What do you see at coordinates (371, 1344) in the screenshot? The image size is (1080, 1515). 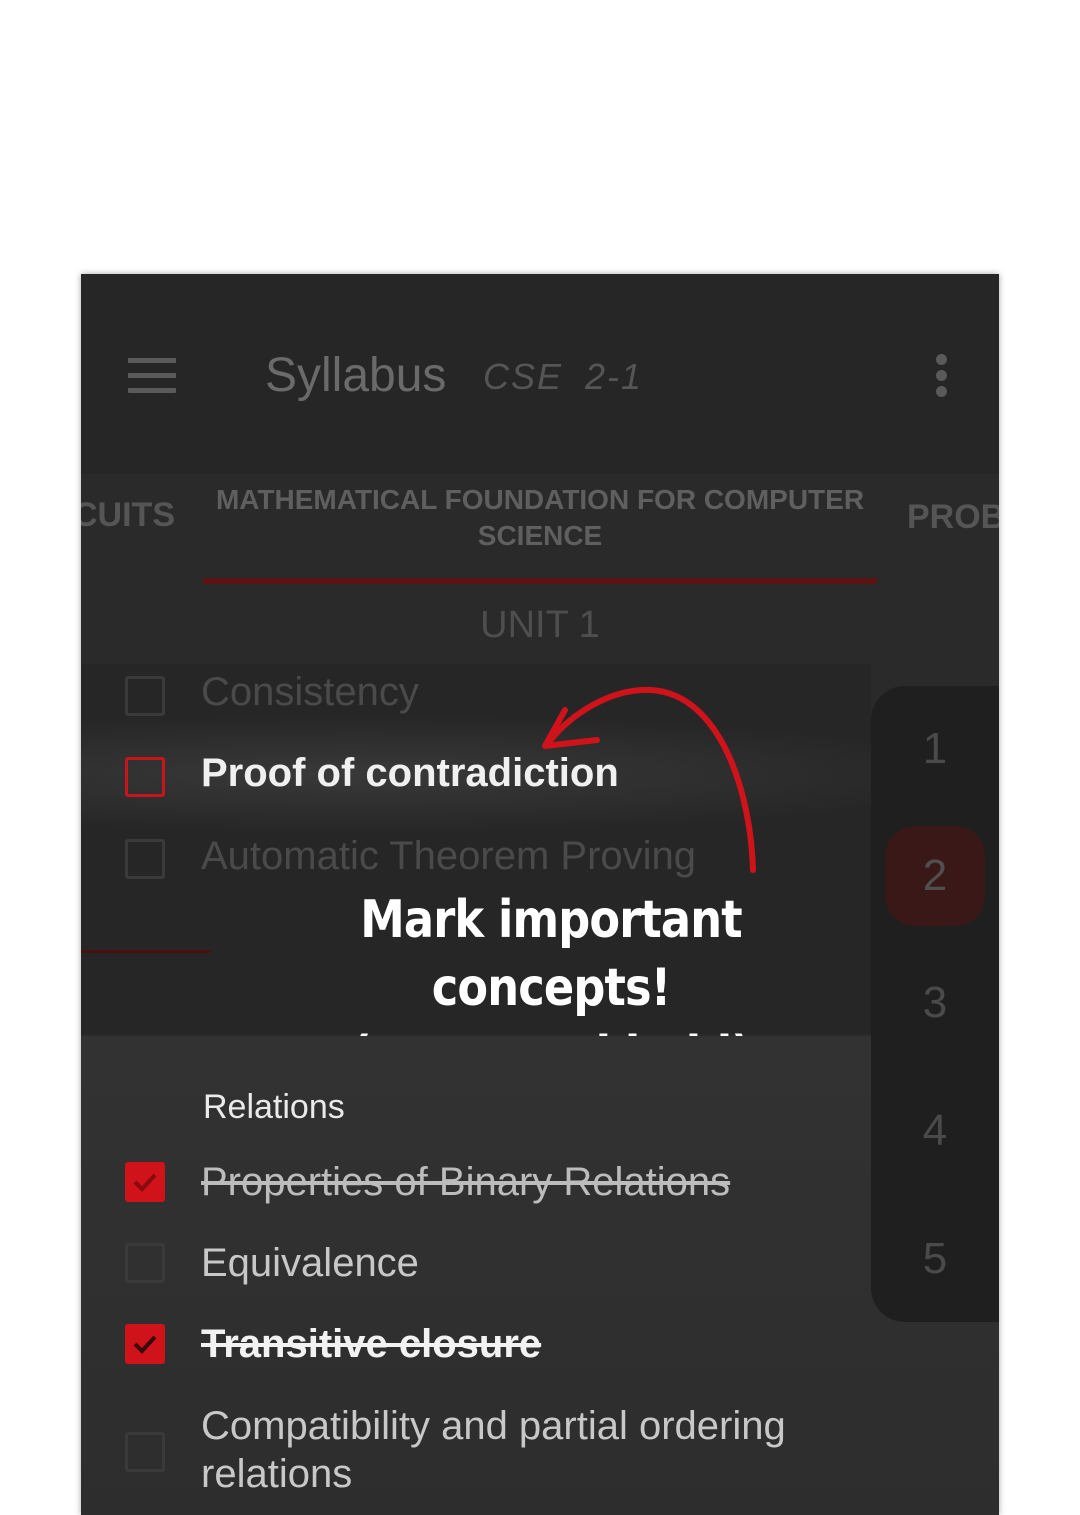 I see `topic-label: Transitive closure` at bounding box center [371, 1344].